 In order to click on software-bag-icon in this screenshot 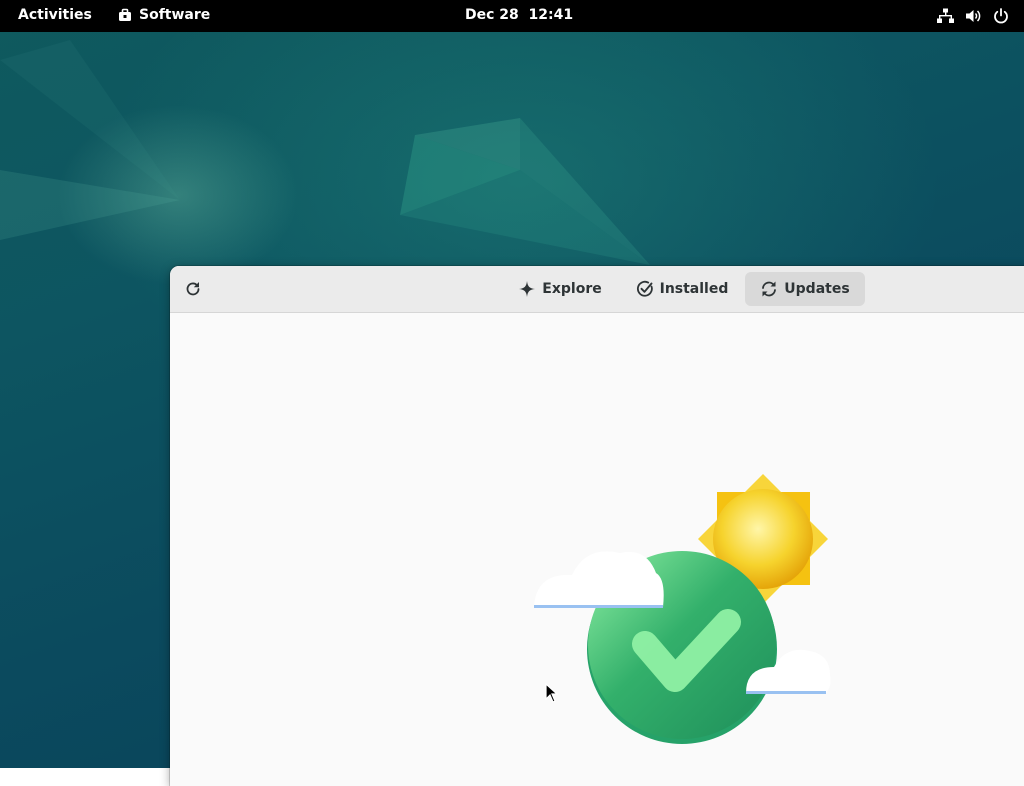, I will do `click(125, 14)`.